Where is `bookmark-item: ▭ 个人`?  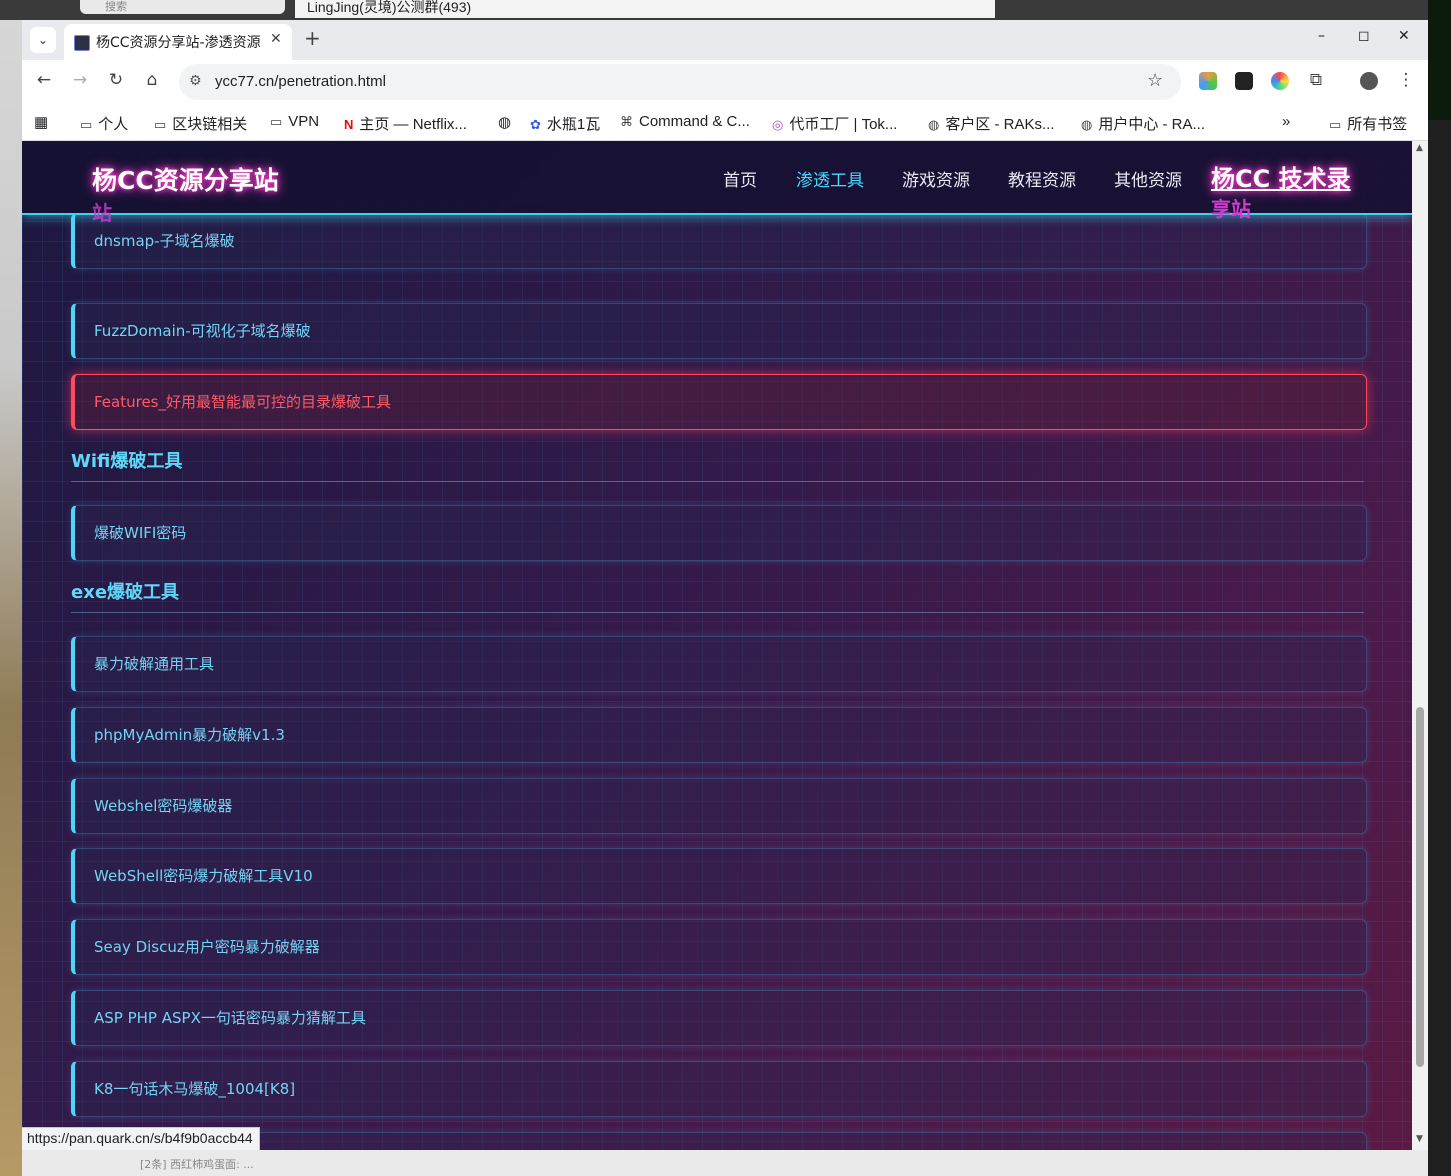 bookmark-item: ▭ 个人 is located at coordinates (104, 123).